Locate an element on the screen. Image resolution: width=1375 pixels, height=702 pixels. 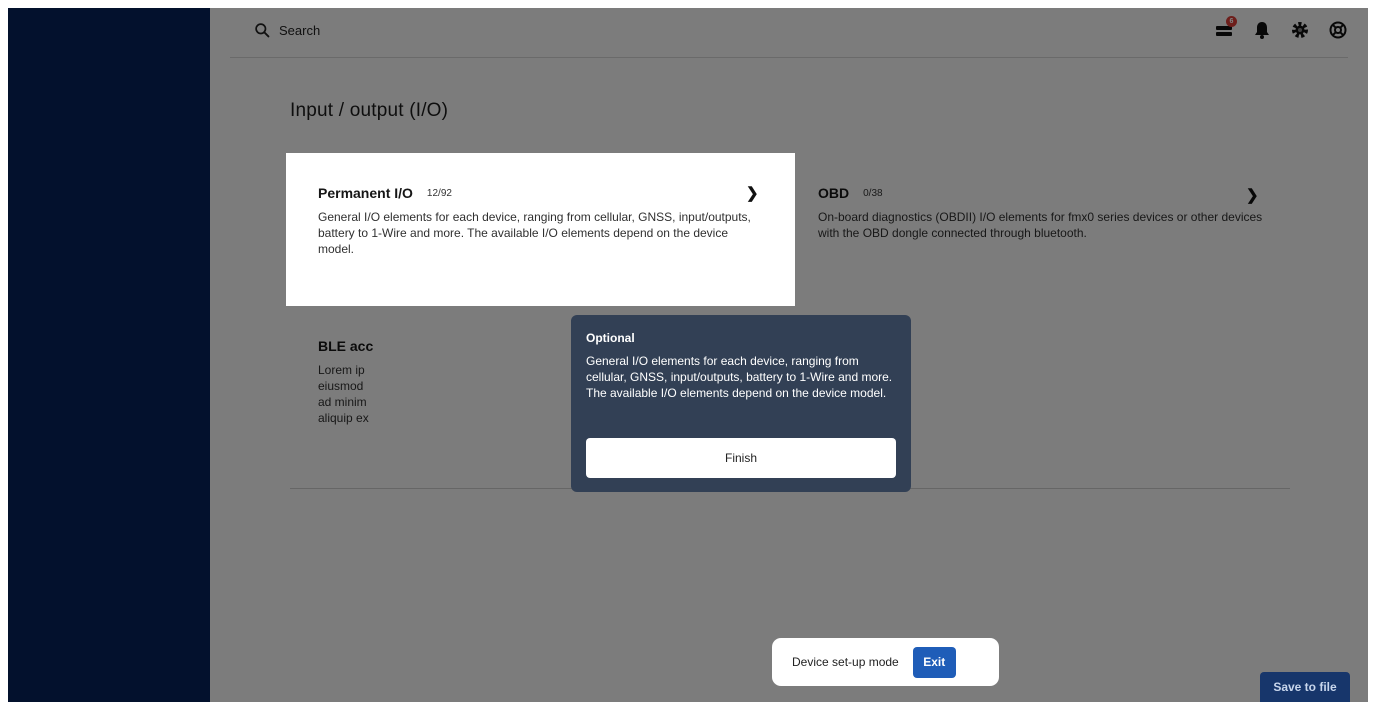
card-title: Permanent I/O is located at coordinates (365, 193).